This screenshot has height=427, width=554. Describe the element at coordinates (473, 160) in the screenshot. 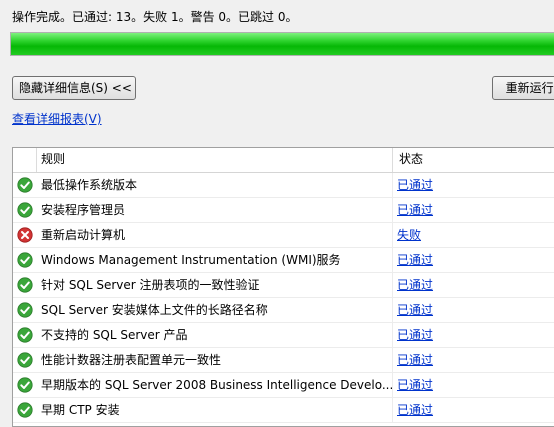

I see `header-status: 状态` at that location.